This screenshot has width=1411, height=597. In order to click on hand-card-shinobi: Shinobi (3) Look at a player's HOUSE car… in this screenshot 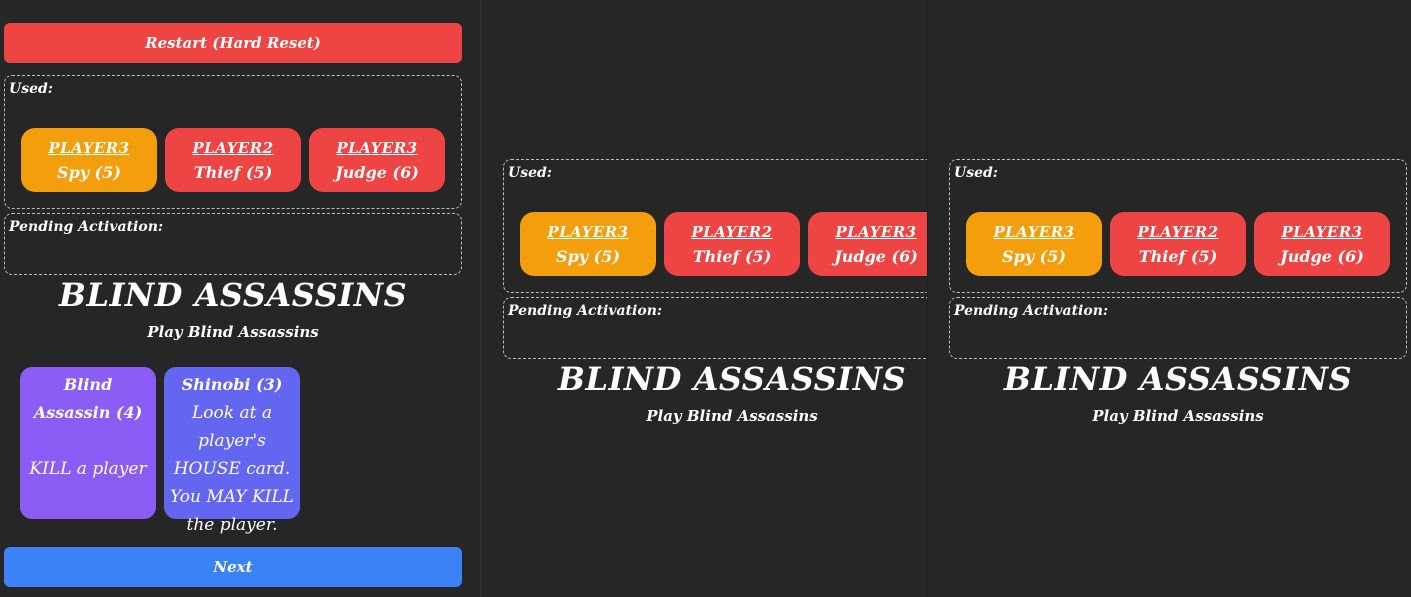, I will do `click(232, 451)`.